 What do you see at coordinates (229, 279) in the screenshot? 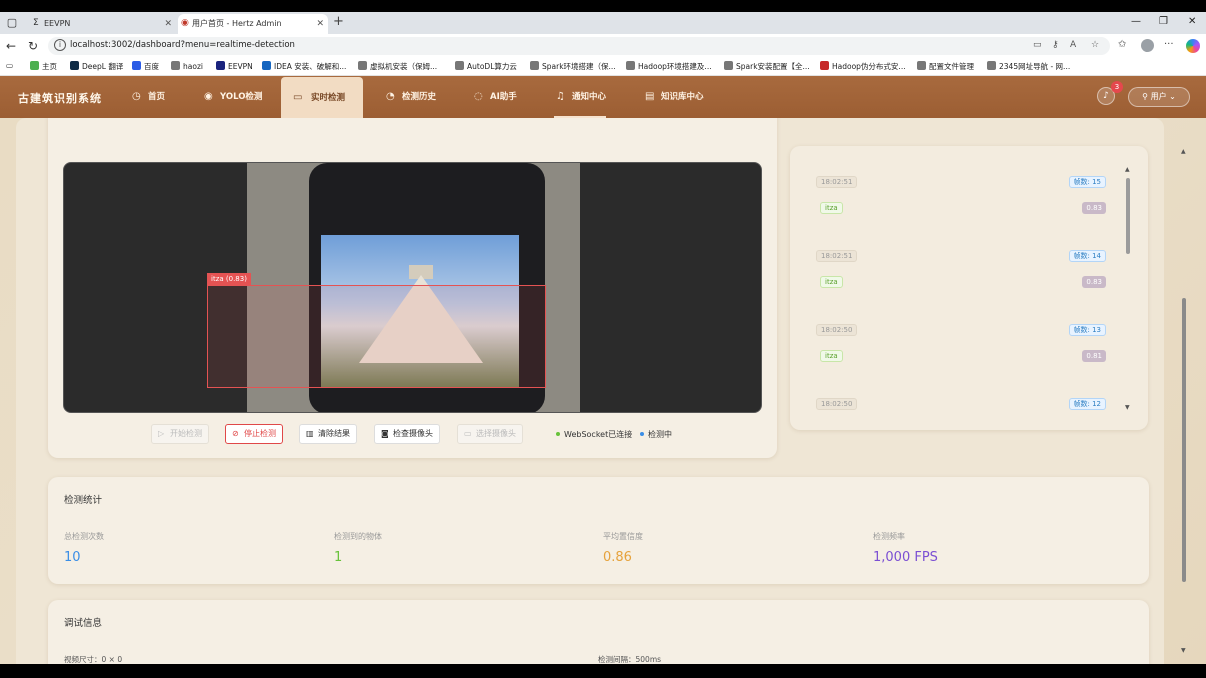
I see `detection-label: itza (0.83)` at bounding box center [229, 279].